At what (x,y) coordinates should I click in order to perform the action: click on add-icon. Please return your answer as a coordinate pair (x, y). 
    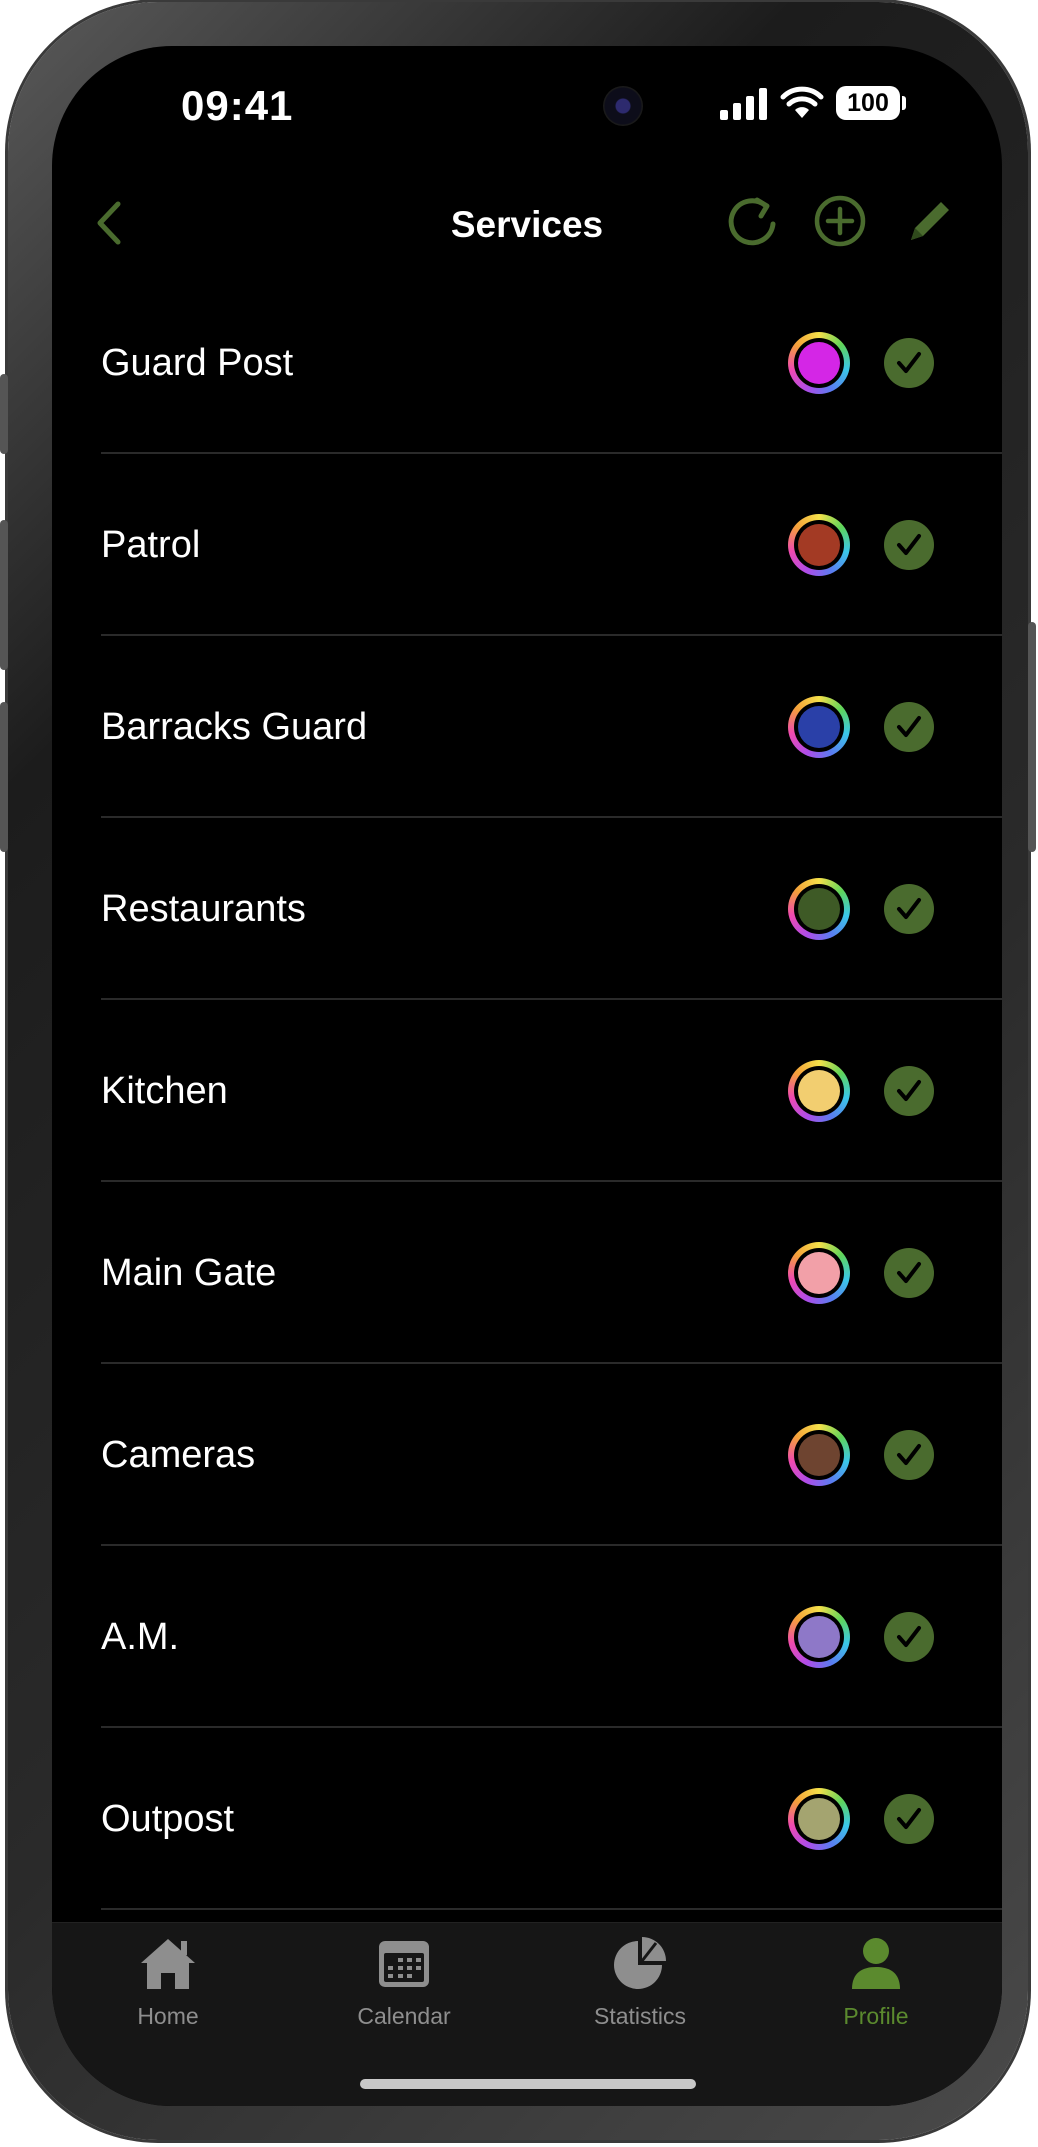
    Looking at the image, I should click on (840, 221).